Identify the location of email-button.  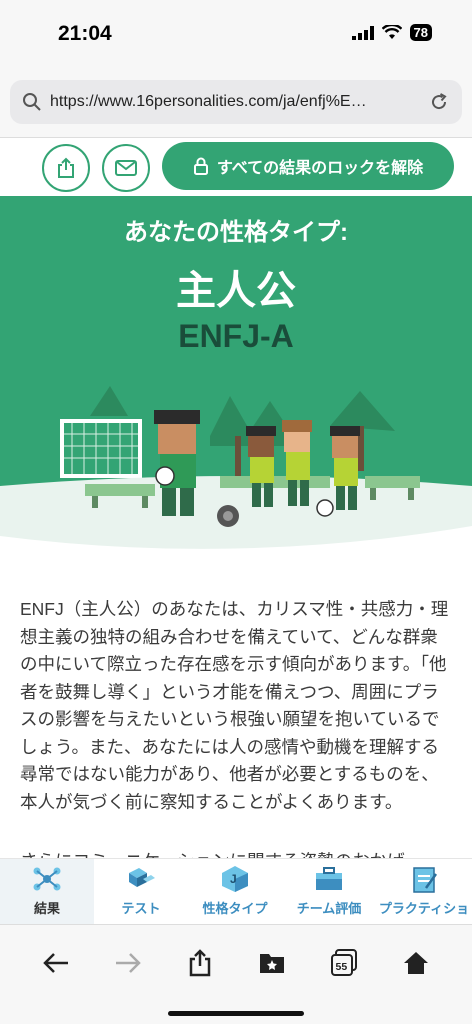
(126, 168).